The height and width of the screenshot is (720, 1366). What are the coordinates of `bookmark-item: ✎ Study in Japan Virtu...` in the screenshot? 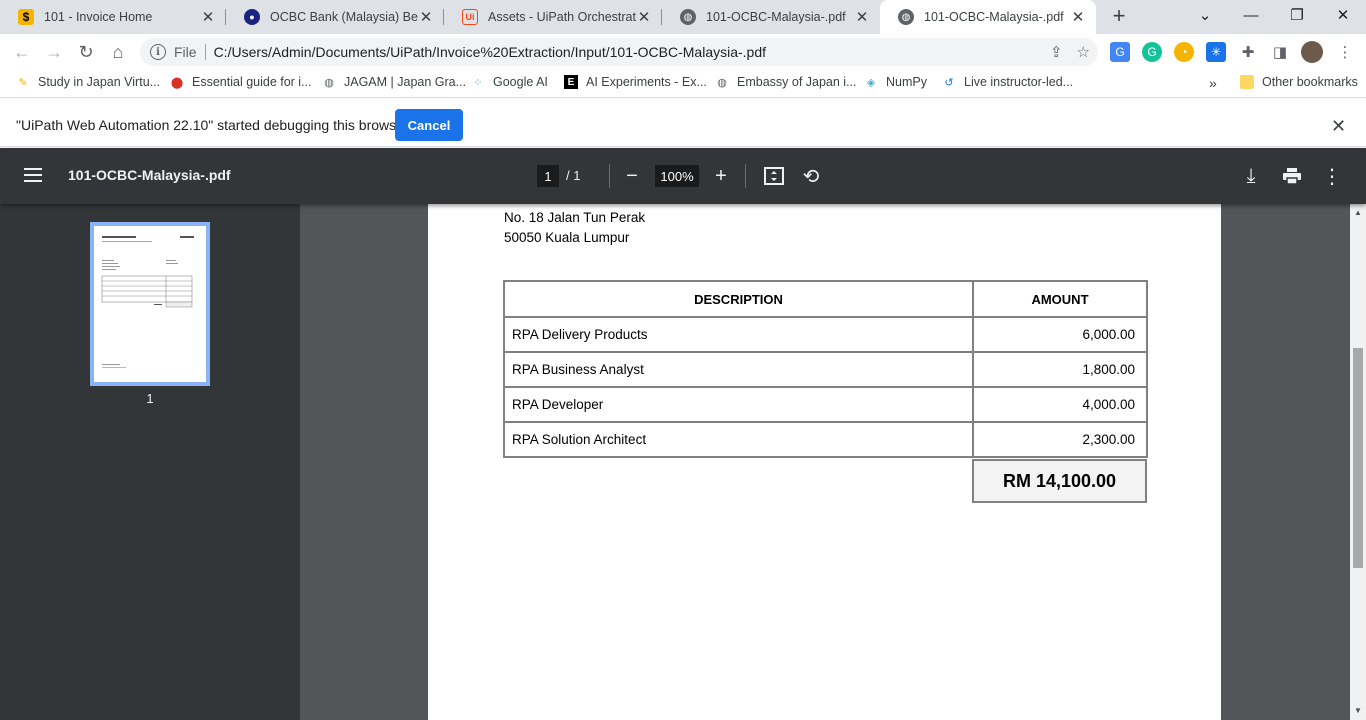 It's located at (88, 82).